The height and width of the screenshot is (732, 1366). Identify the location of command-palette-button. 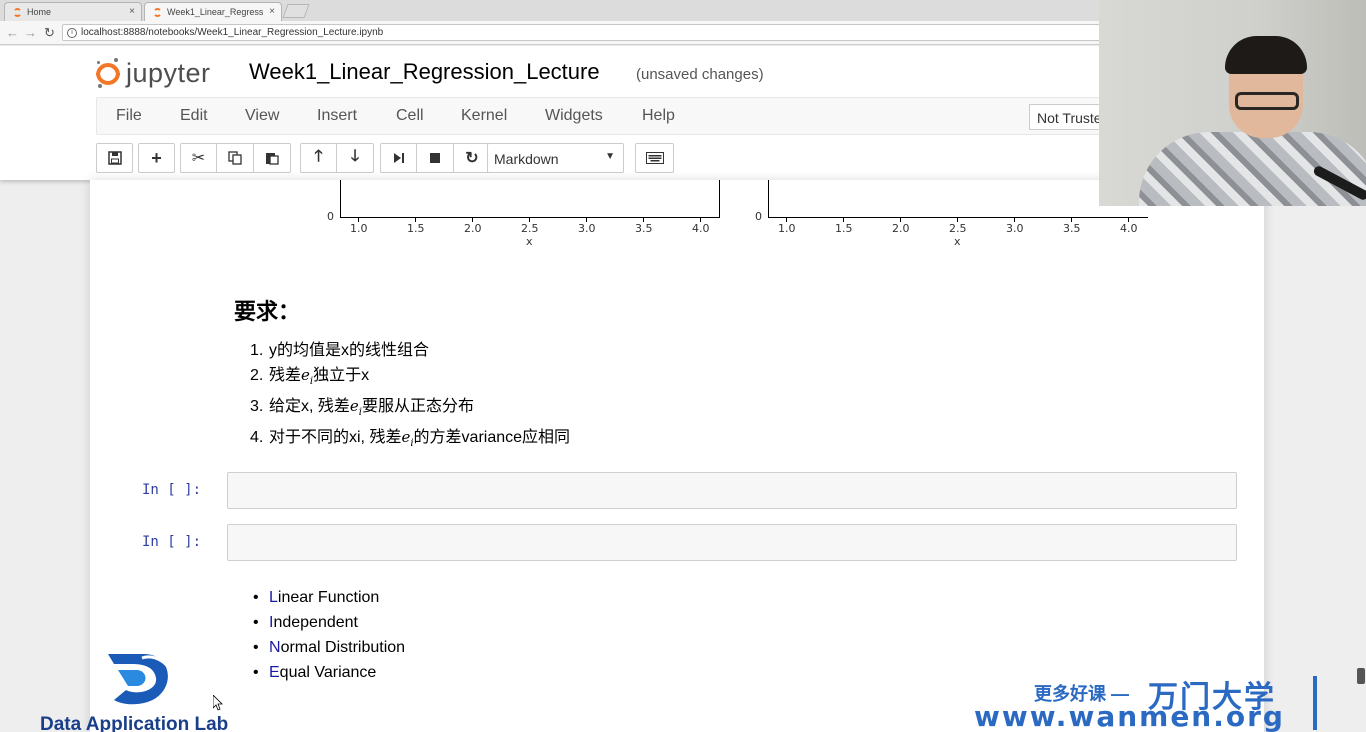
(654, 158).